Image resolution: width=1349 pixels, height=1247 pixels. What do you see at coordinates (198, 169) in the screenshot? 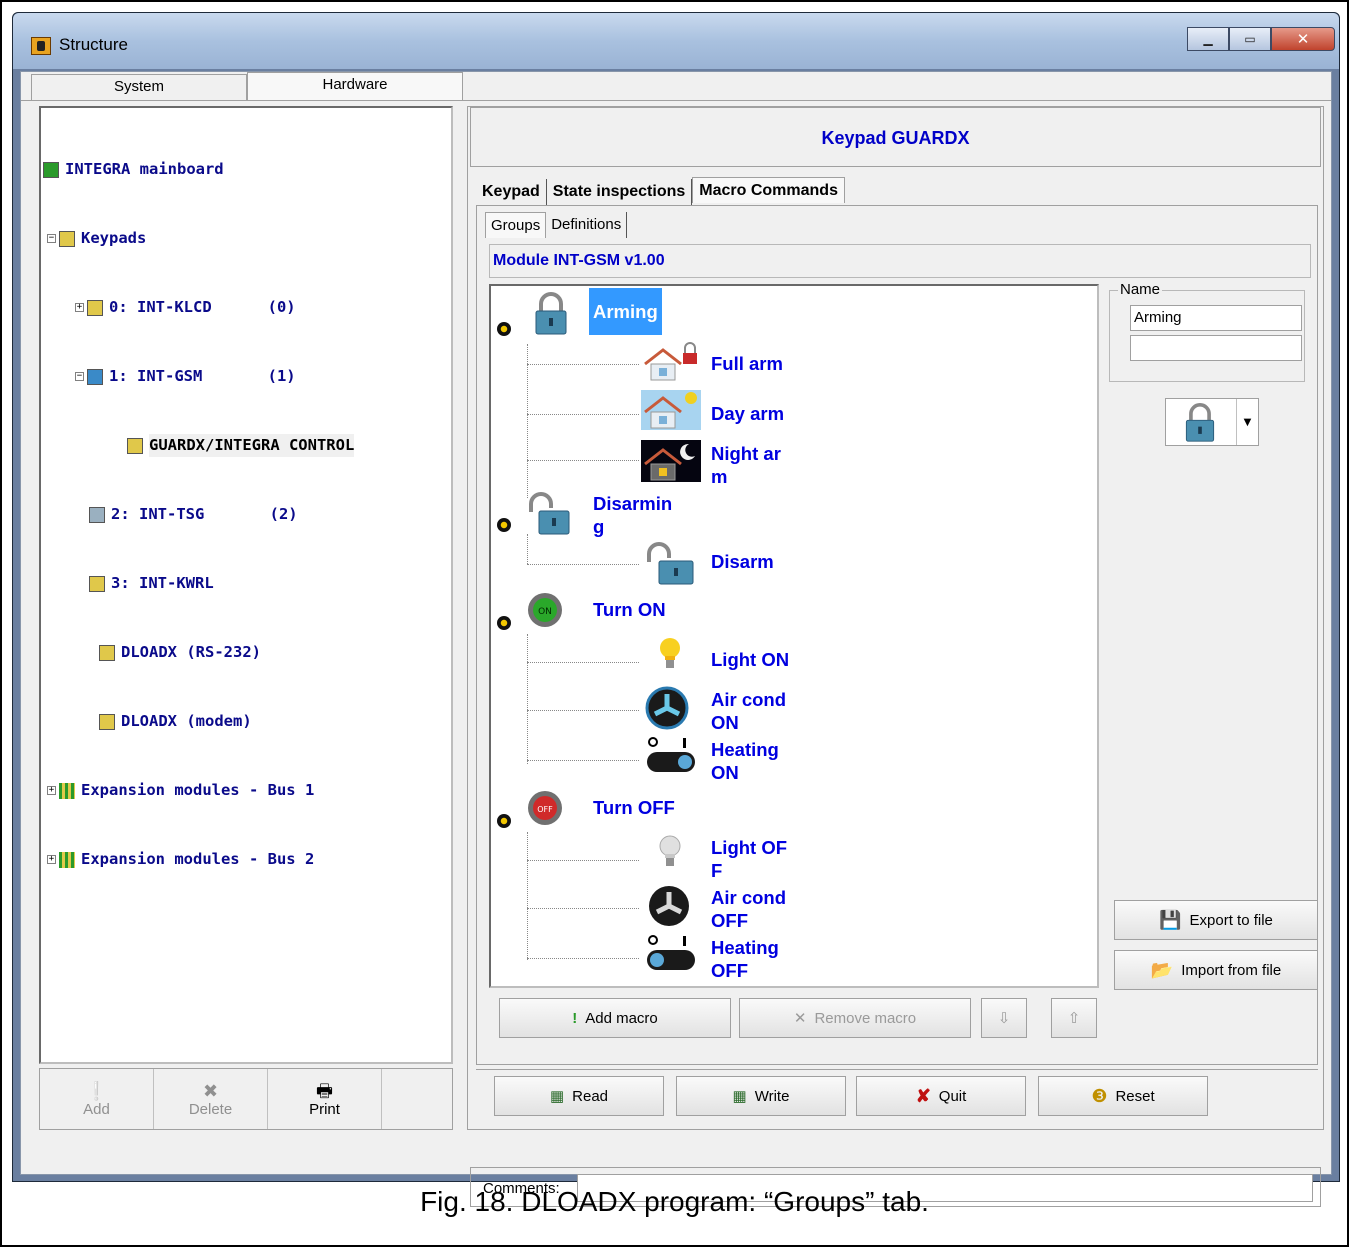
I see `tree-item-mainboard: INTEGRA mainboard` at bounding box center [198, 169].